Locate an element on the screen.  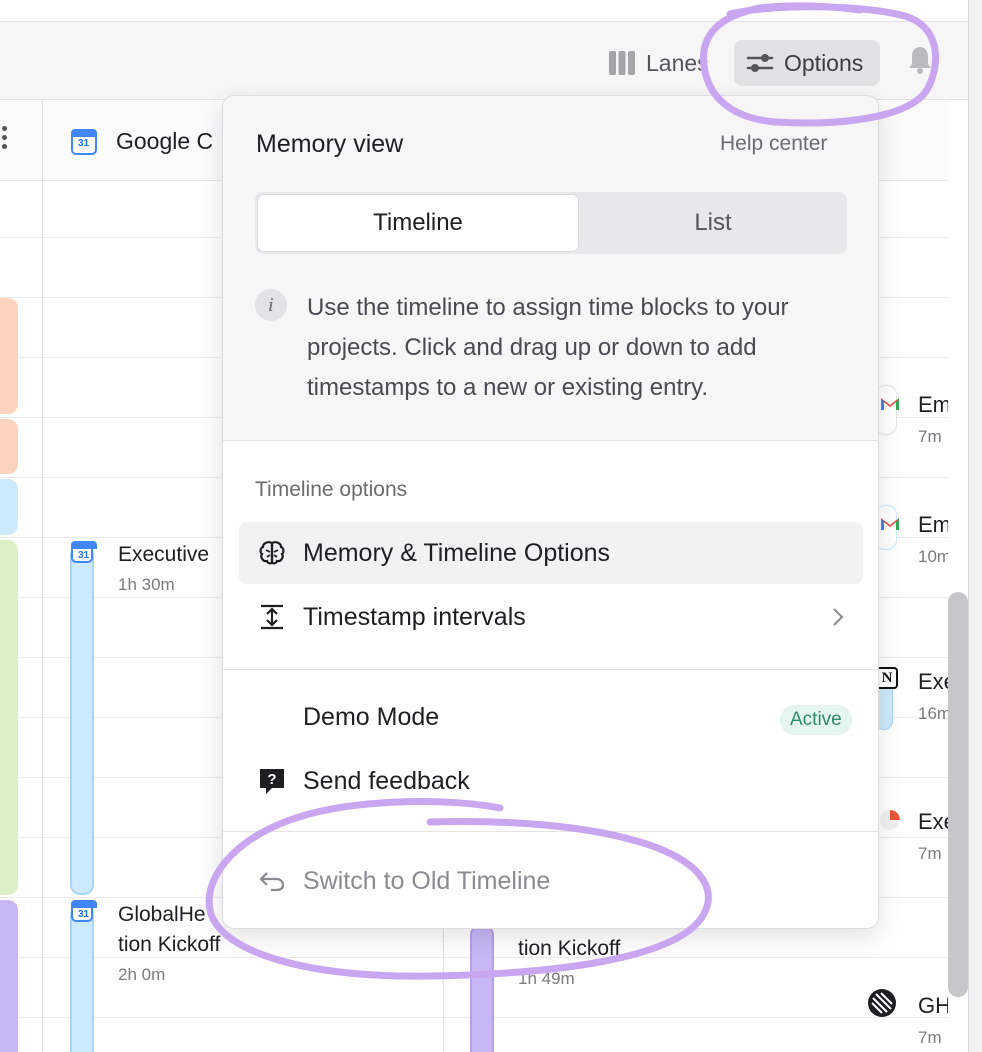
event-duration: 1h 49m is located at coordinates (546, 978).